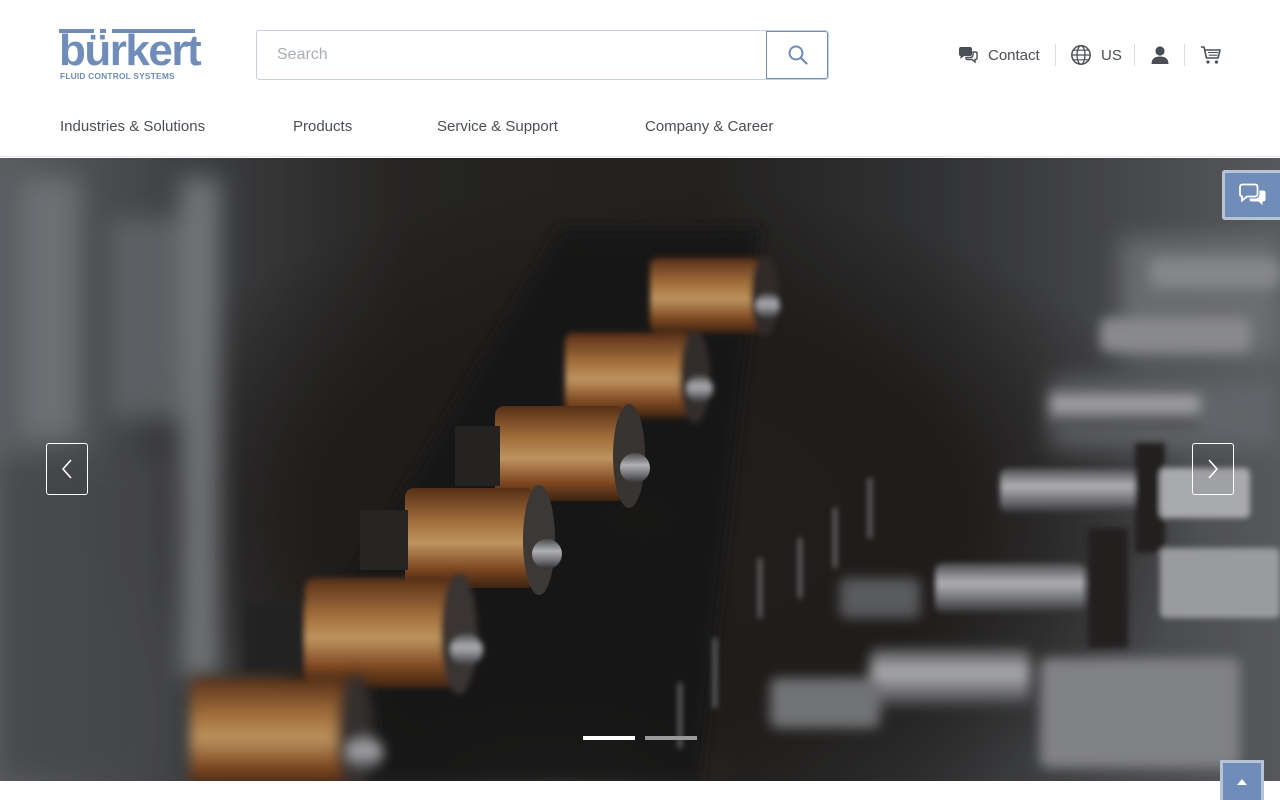  I want to click on cart-button, so click(1211, 55).